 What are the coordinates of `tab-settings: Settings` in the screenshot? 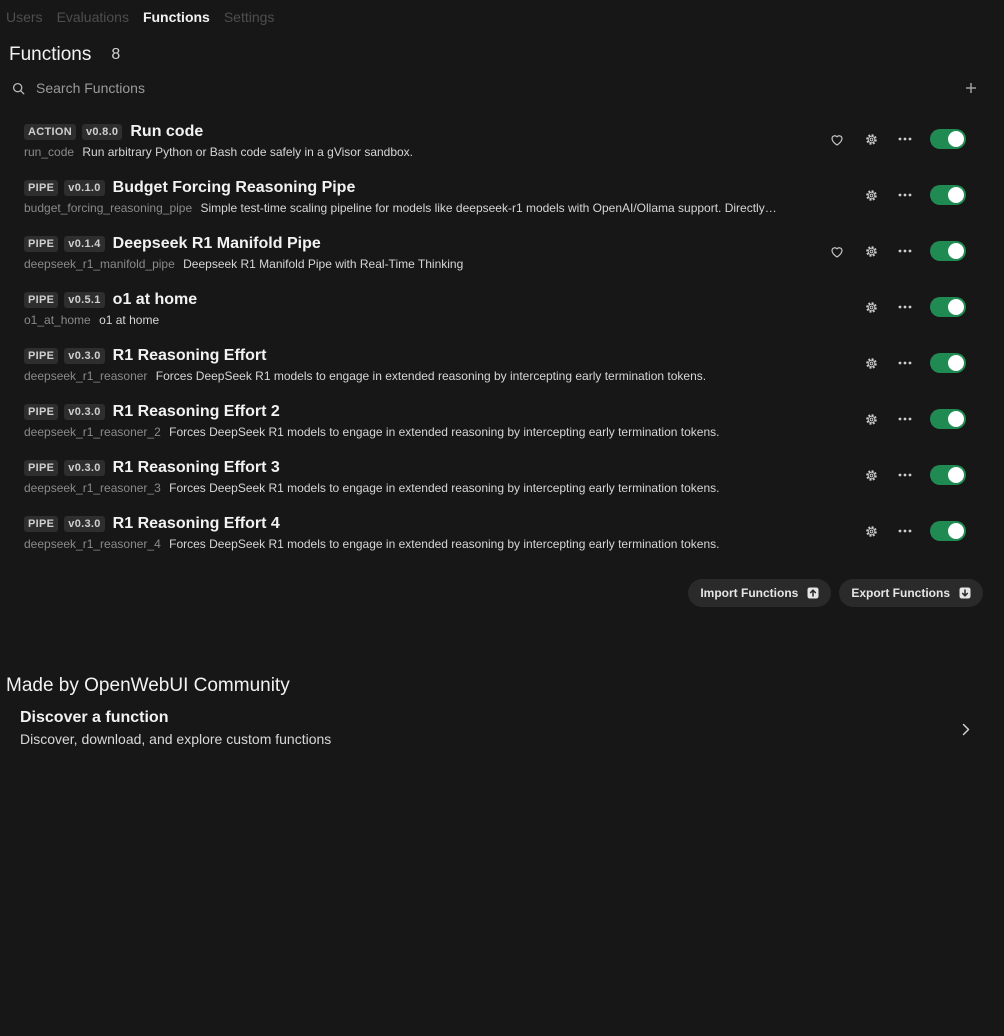 It's located at (249, 17).